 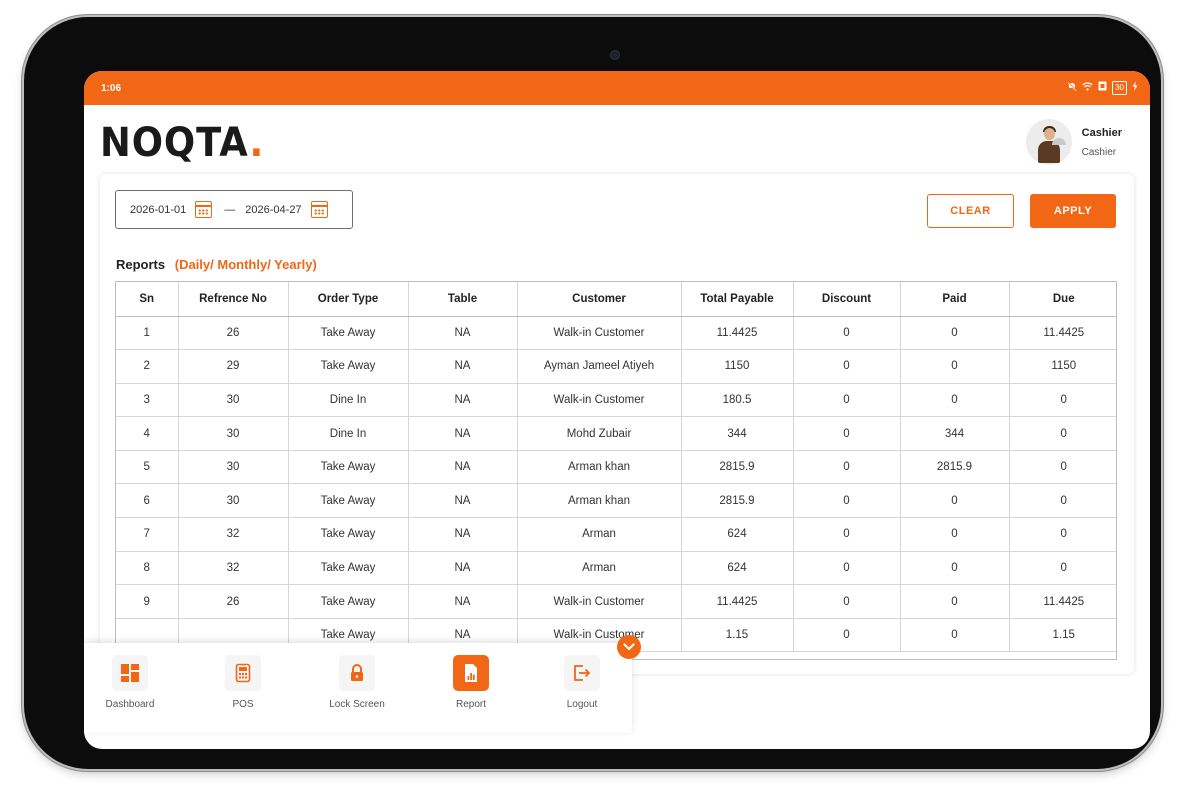 I want to click on table-cell: 180.5, so click(x=737, y=400).